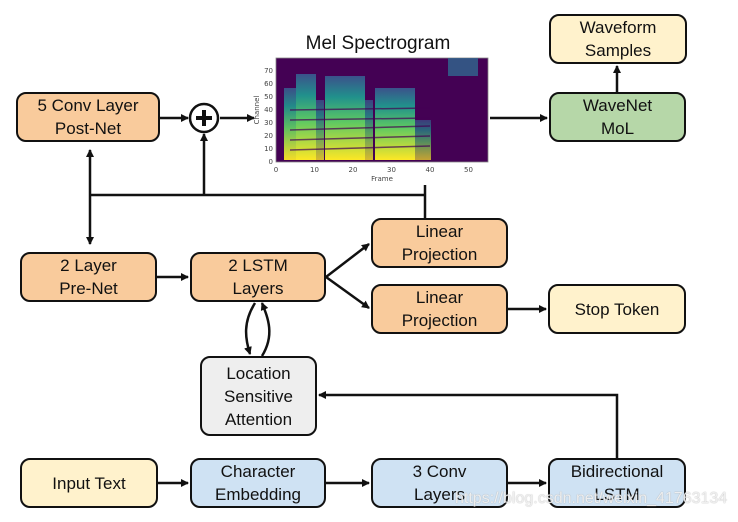 The width and height of the screenshot is (738, 522). What do you see at coordinates (88, 117) in the screenshot?
I see `postnet-box: 5 Conv Layer Post-Net` at bounding box center [88, 117].